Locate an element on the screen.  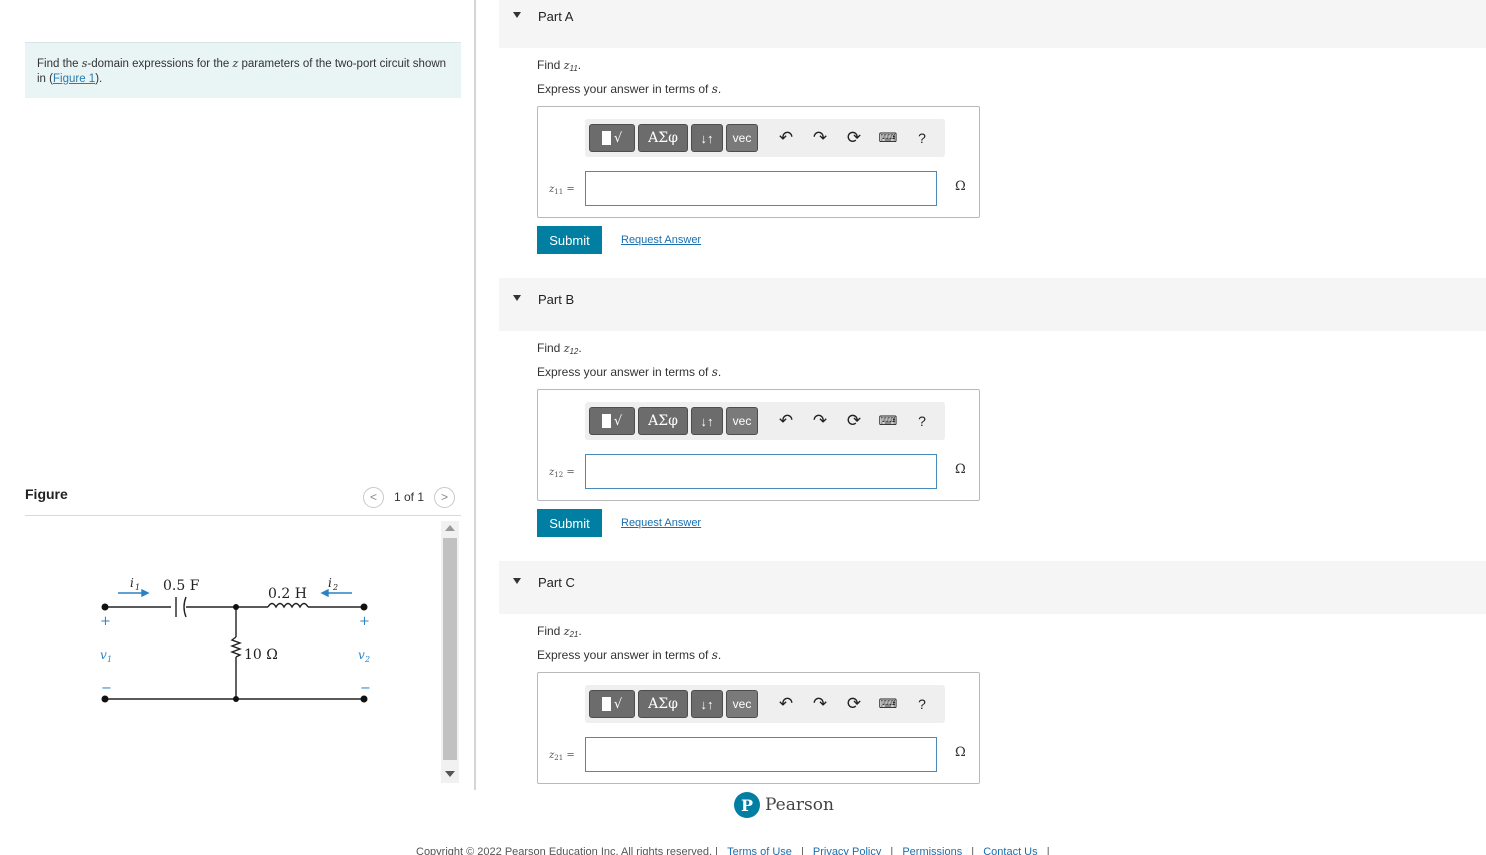
problem-text-middle: -domain expressions for the is located at coordinates (160, 64).